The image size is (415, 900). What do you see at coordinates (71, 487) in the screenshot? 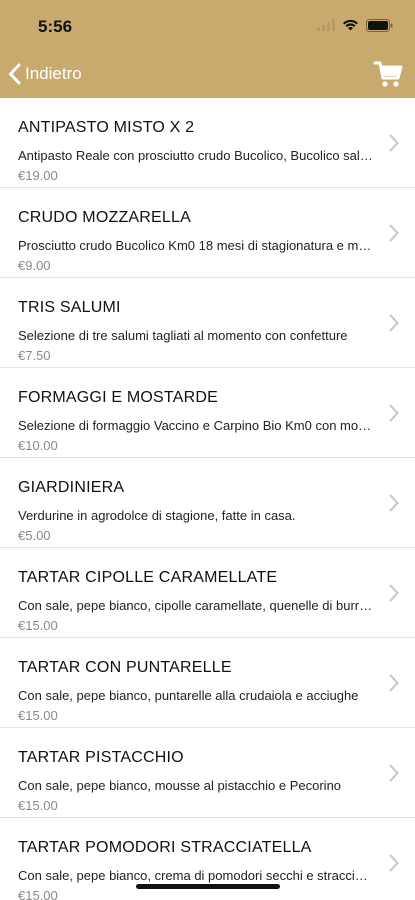
I see `item-title: GIARDINIERA` at bounding box center [71, 487].